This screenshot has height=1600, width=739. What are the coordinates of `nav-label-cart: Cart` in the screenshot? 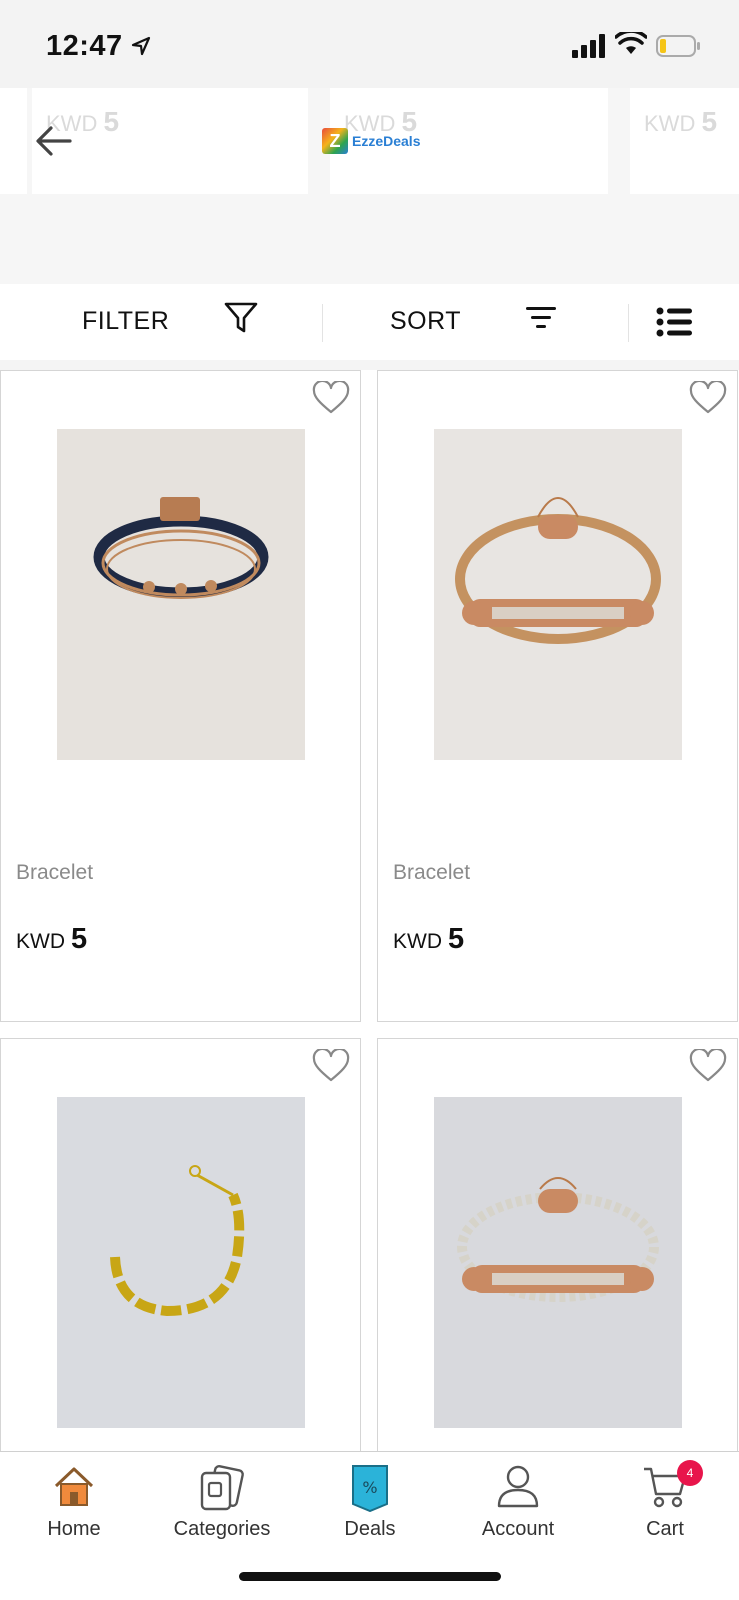 It's located at (665, 1529).